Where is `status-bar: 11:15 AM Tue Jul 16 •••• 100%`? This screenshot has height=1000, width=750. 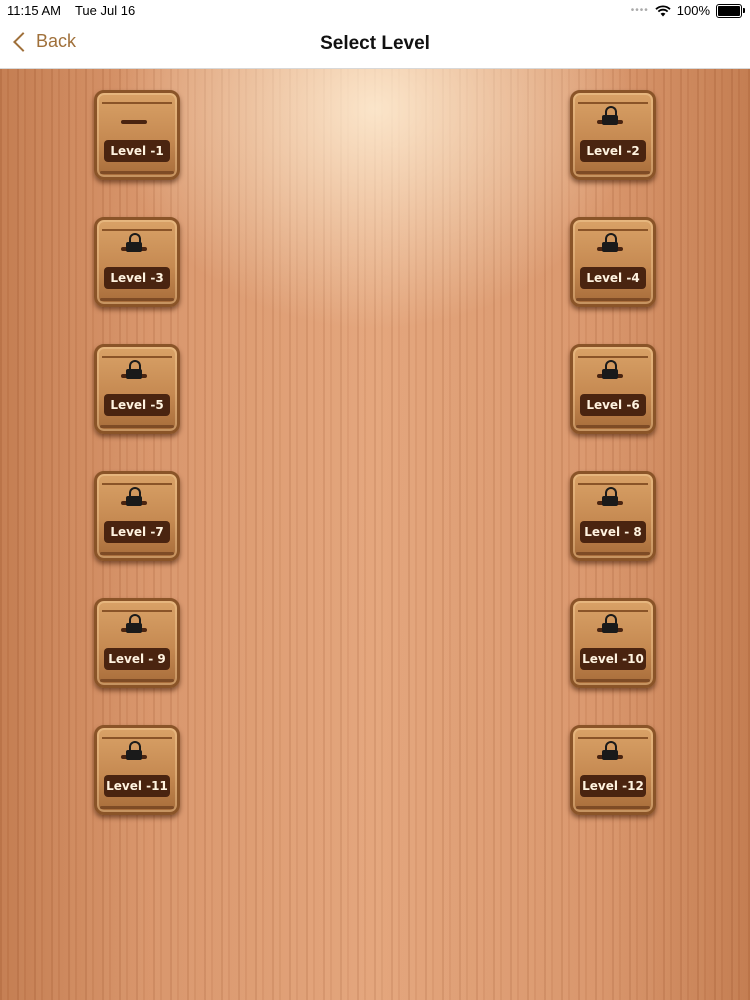
status-bar: 11:15 AM Tue Jul 16 •••• 100% is located at coordinates (375, 11).